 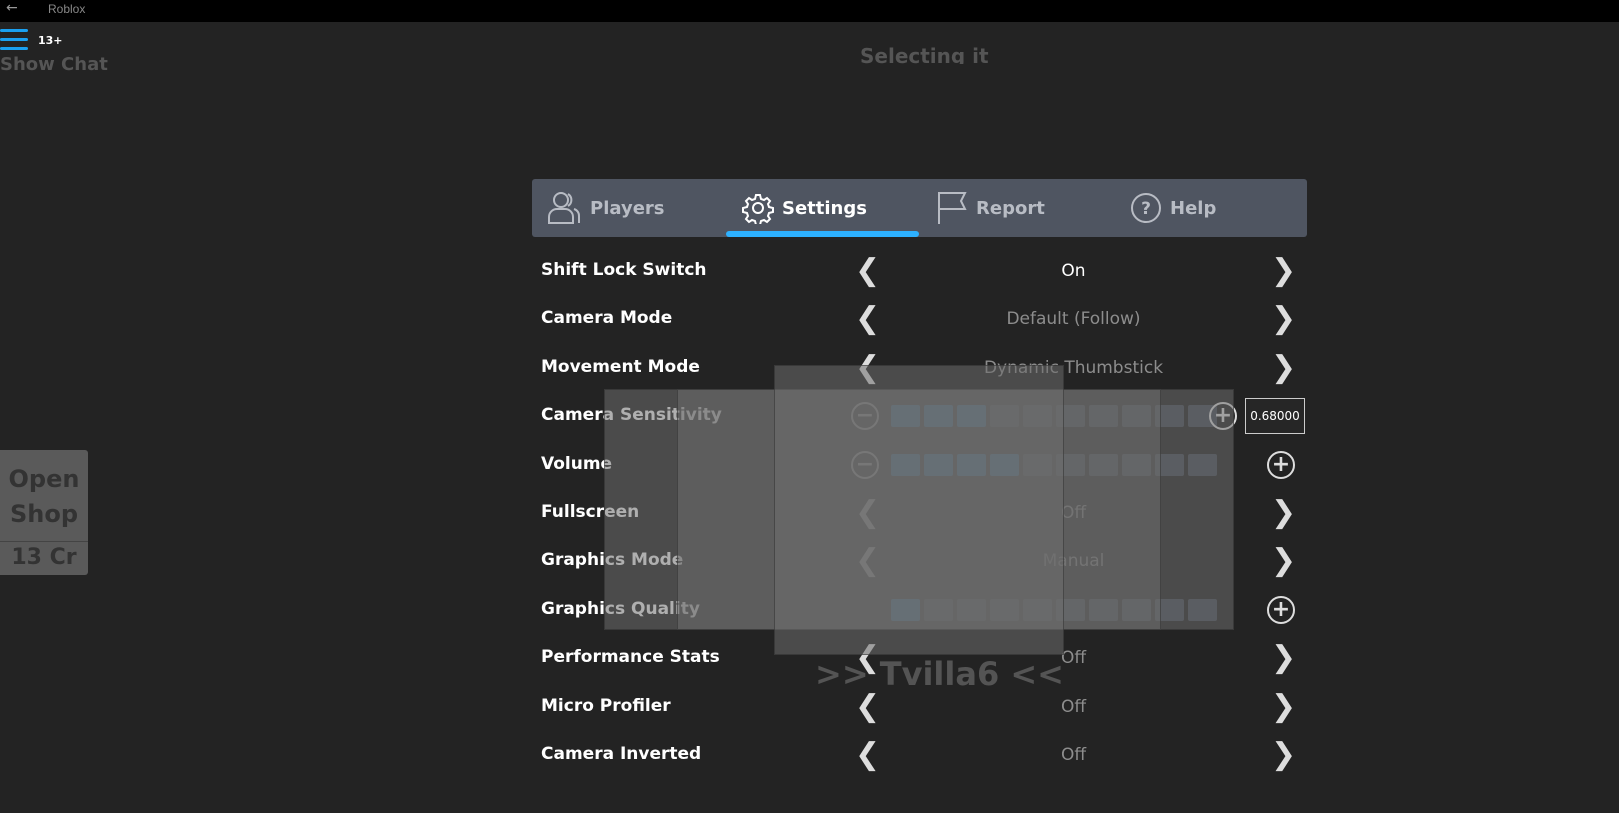 I want to click on arrow-left-icon: ←, so click(x=12, y=8).